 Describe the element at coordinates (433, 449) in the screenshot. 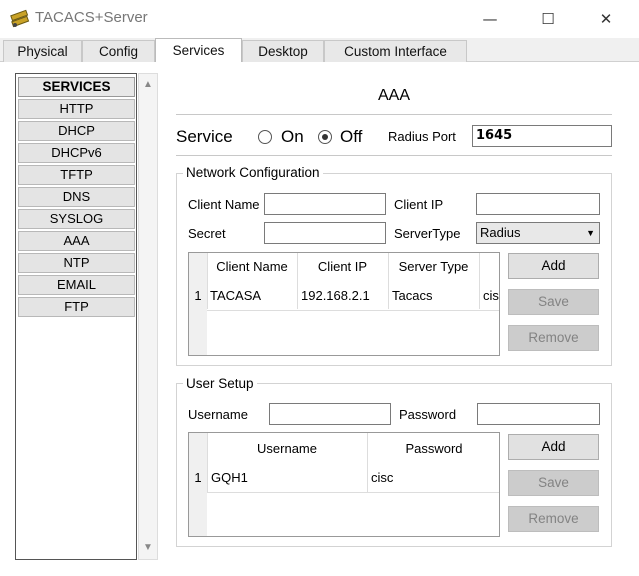

I see `column-header-password: Password` at that location.